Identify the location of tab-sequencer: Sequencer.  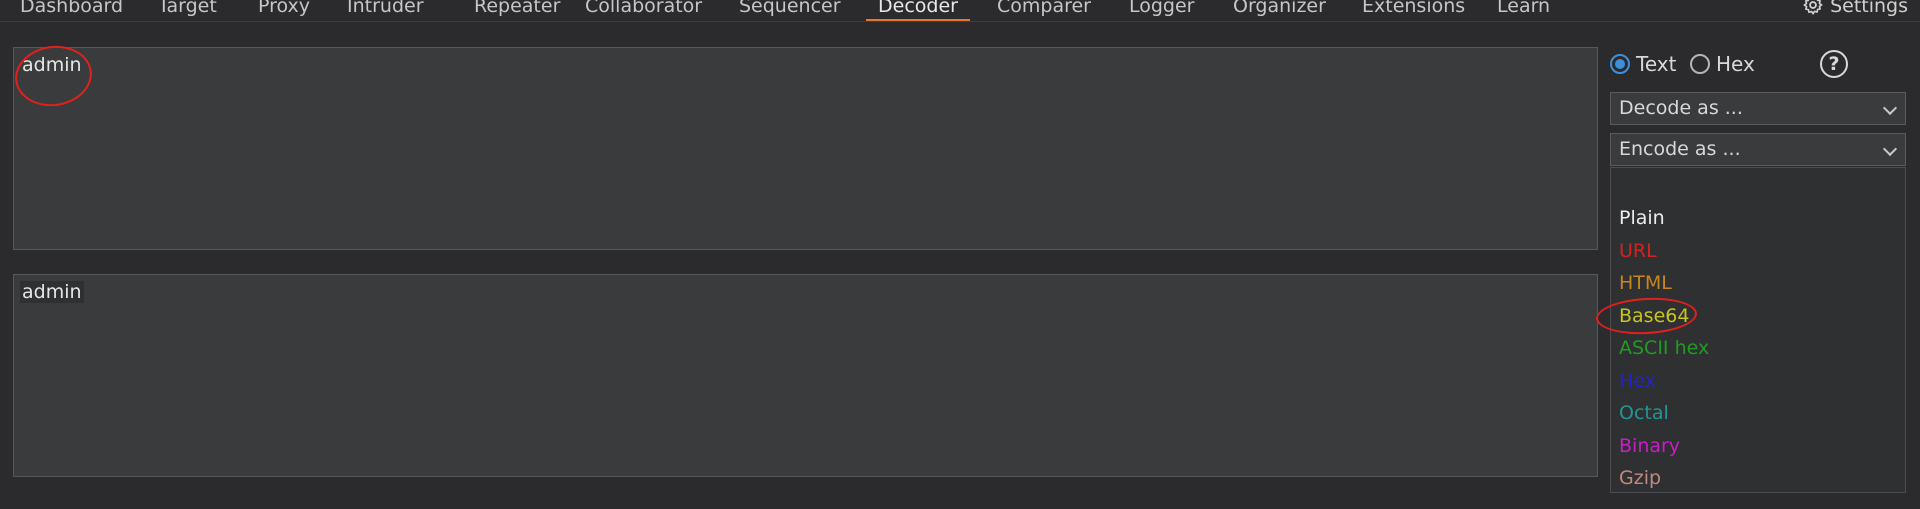
(790, 10).